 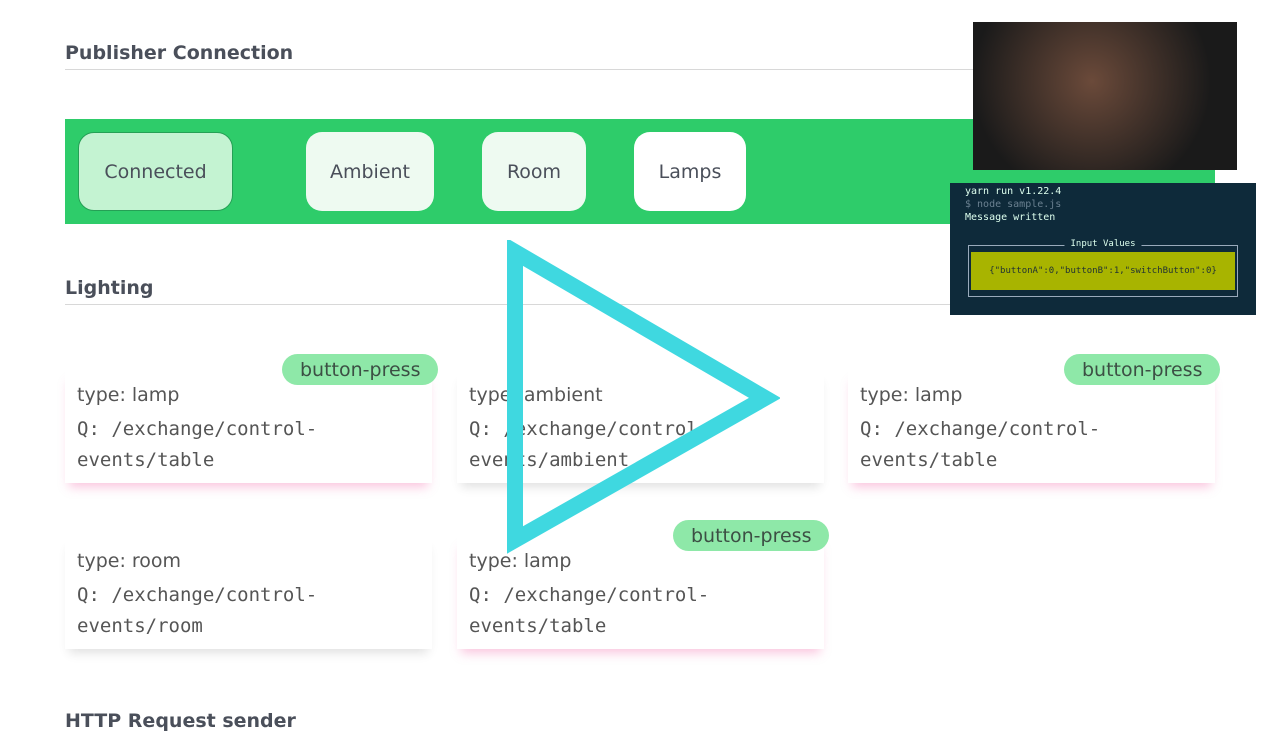 What do you see at coordinates (1105, 96) in the screenshot?
I see `video-overlay-device` at bounding box center [1105, 96].